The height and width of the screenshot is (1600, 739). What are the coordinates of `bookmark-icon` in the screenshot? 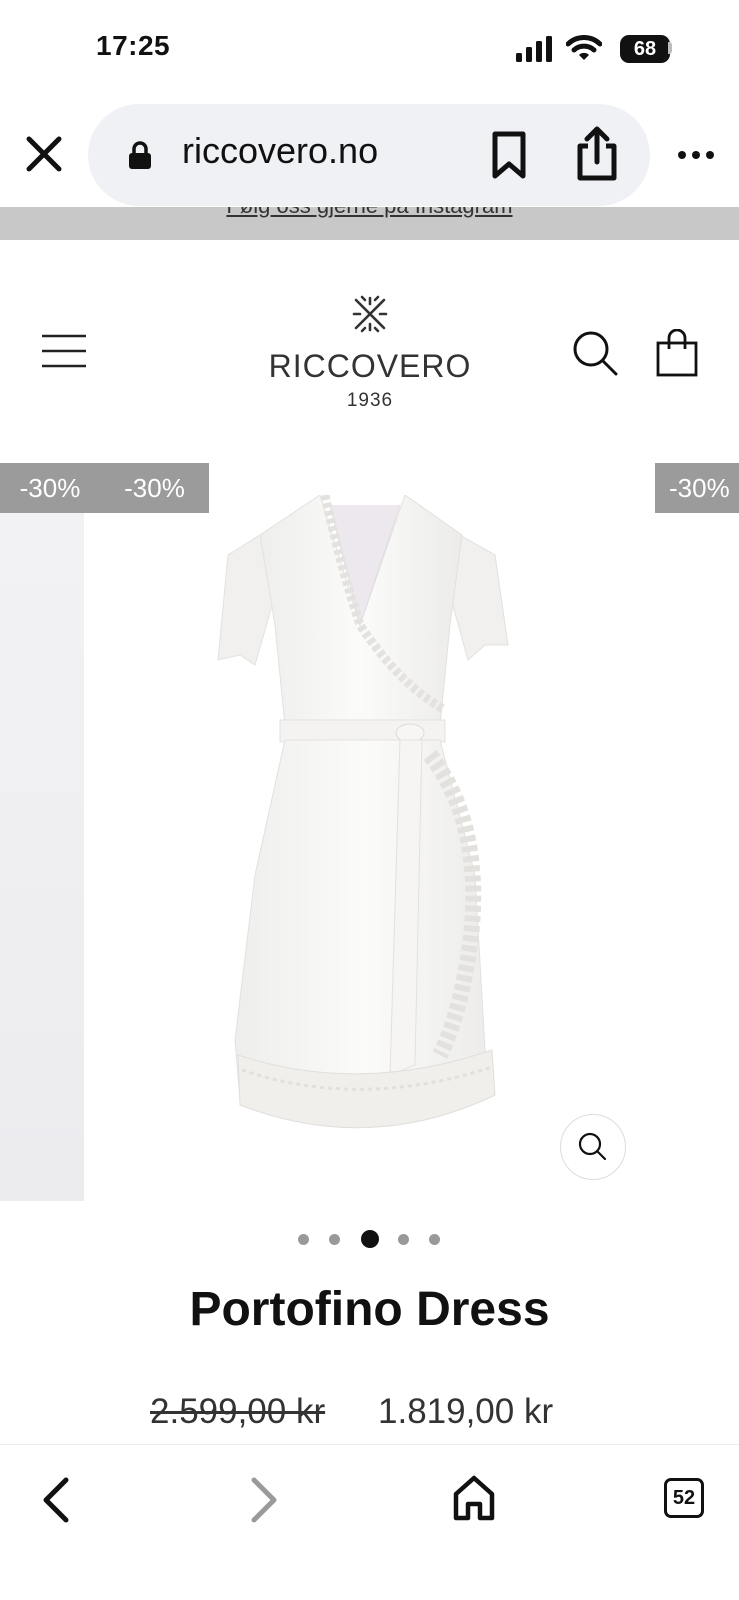 It's located at (509, 155).